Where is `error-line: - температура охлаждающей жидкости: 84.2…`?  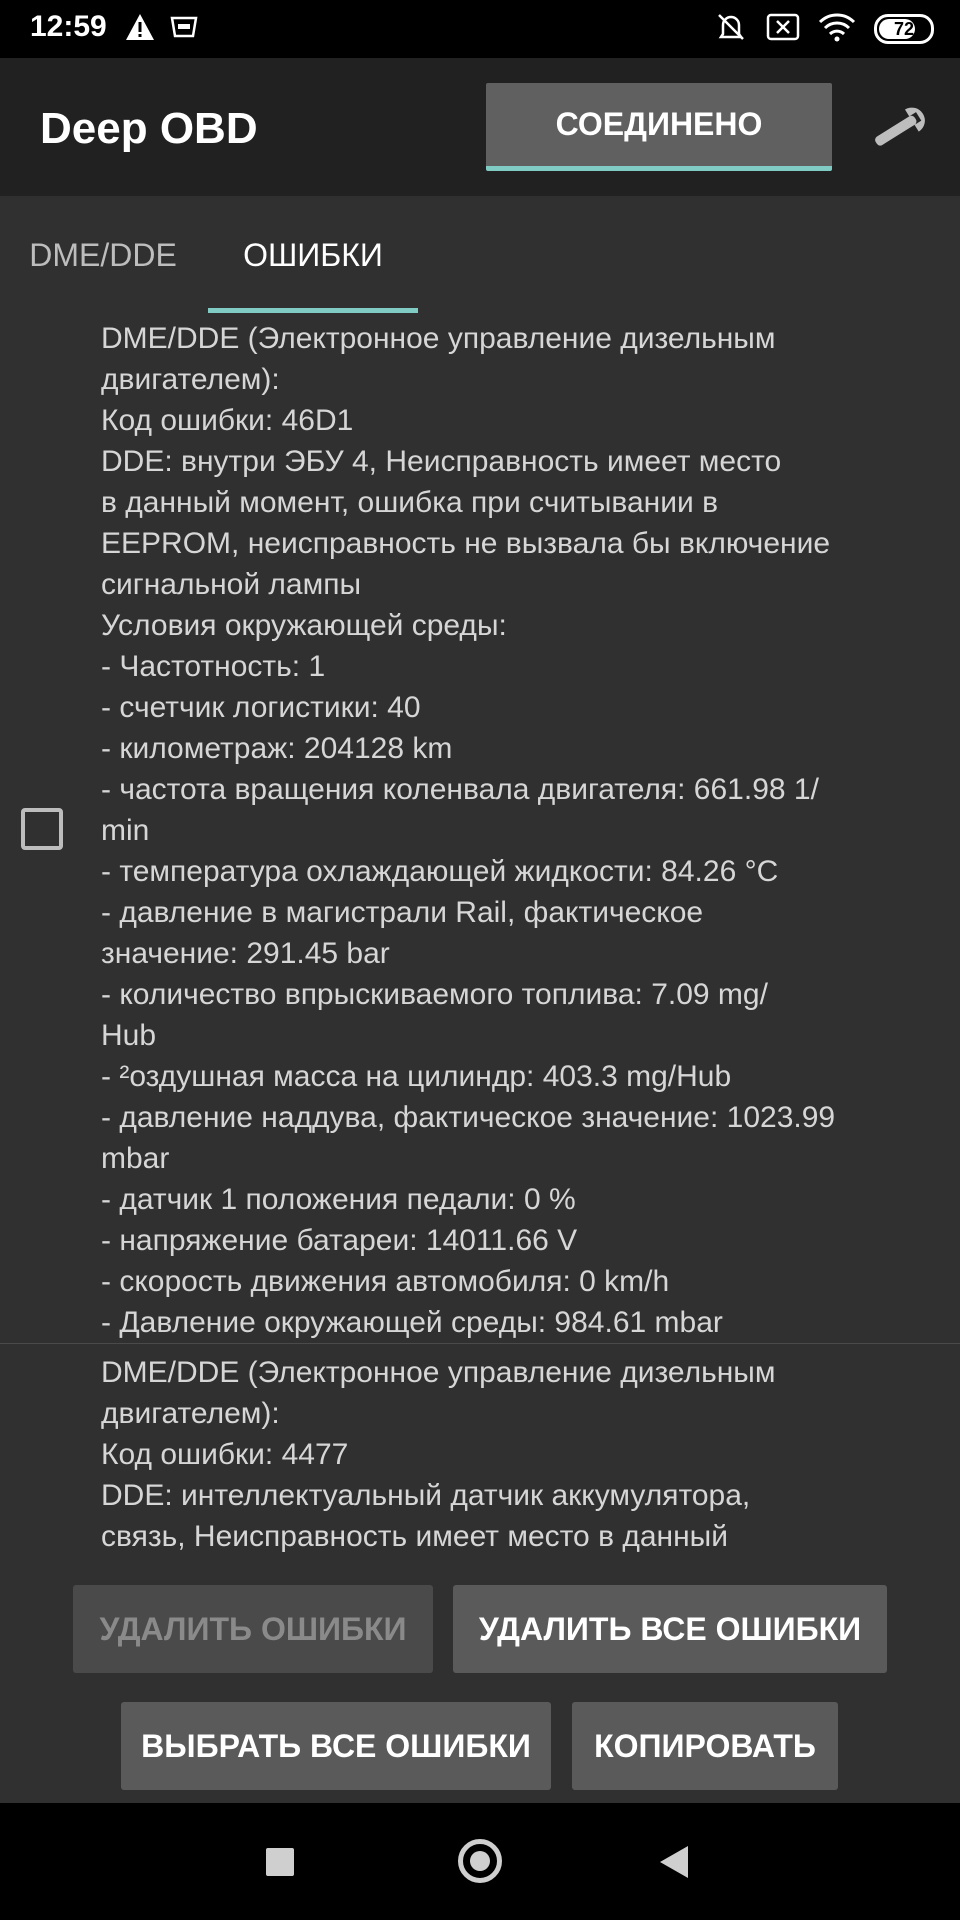 error-line: - температура охлаждающей жидкости: 84.2… is located at coordinates (440, 871).